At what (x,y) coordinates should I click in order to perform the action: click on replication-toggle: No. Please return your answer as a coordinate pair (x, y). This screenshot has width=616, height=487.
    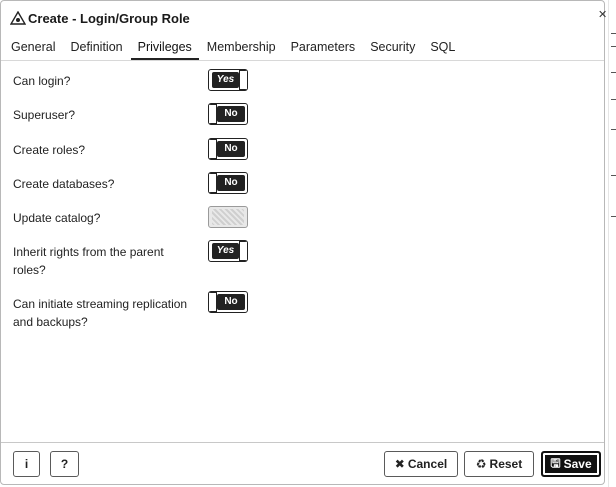
    Looking at the image, I should click on (228, 302).